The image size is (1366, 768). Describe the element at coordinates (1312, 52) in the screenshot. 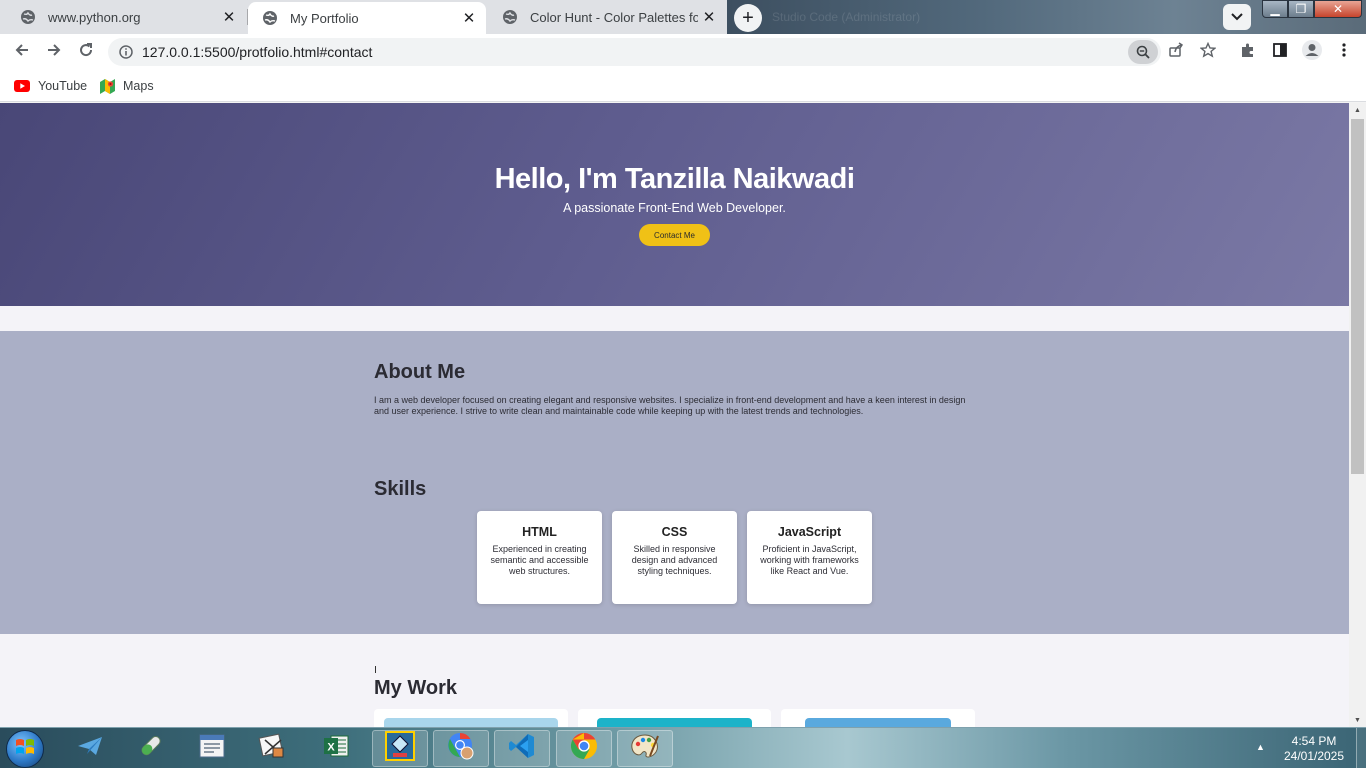

I see `profile-button` at that location.